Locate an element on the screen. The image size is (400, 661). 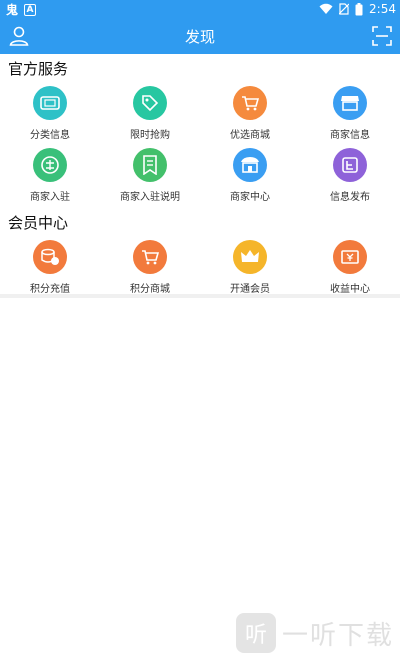
grid-item-earnings-center: 收益中心 is located at coordinates (350, 267).